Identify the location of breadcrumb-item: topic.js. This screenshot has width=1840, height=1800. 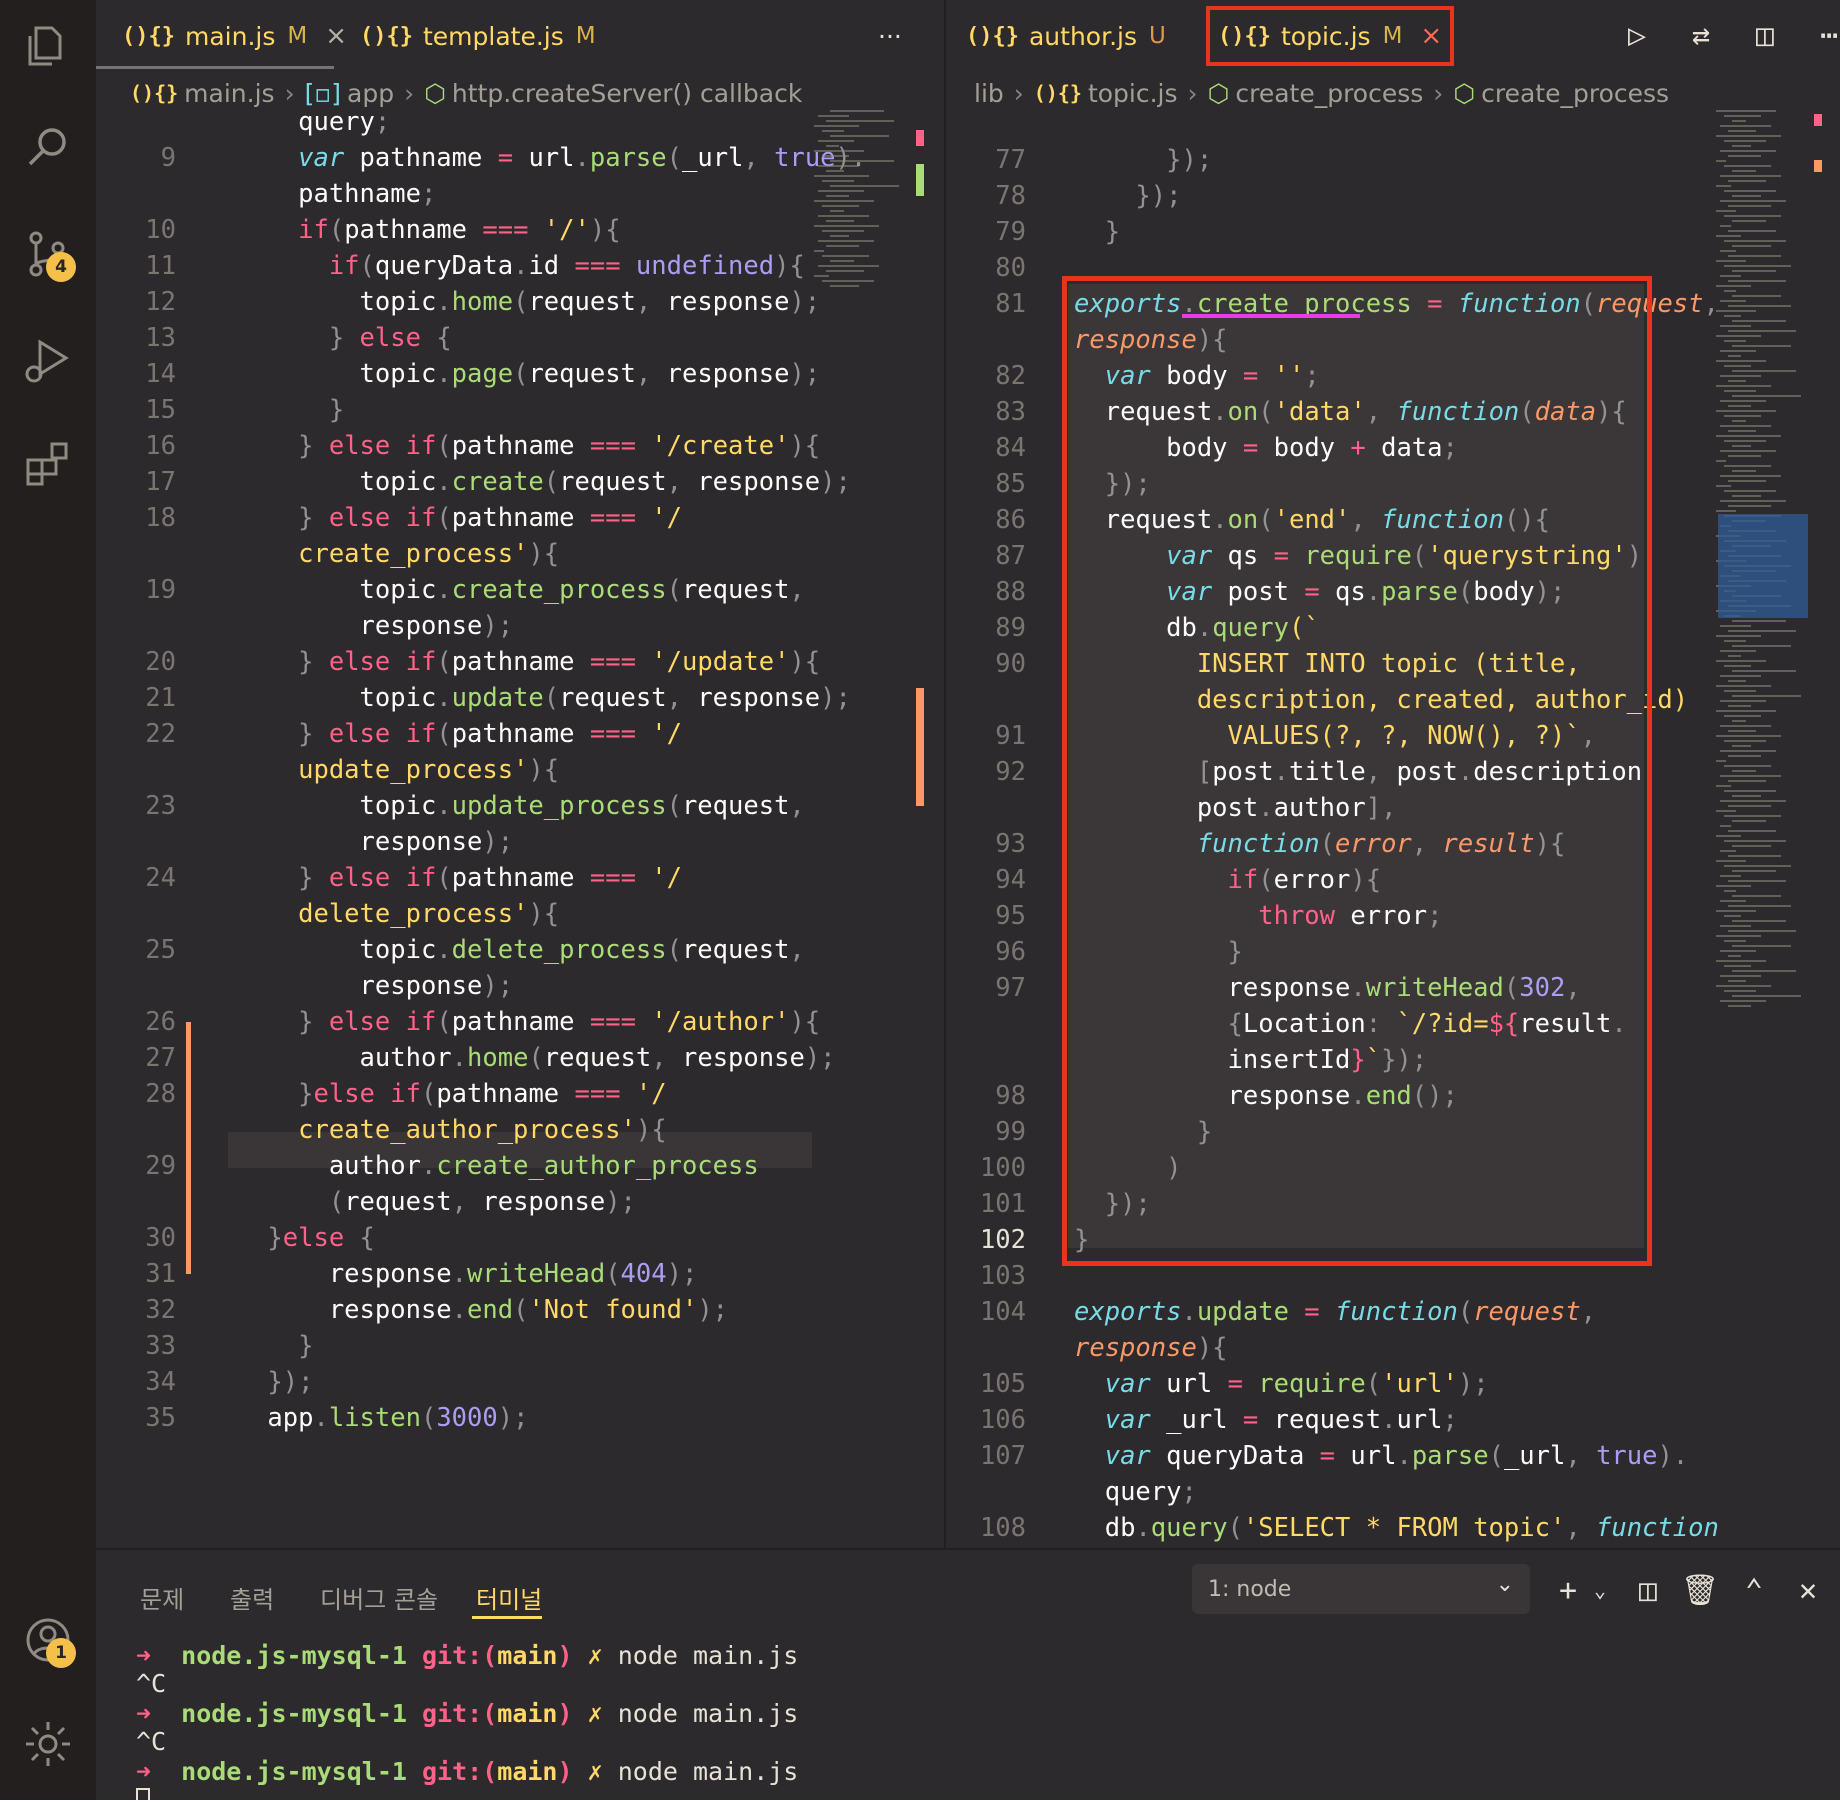
(1133, 93).